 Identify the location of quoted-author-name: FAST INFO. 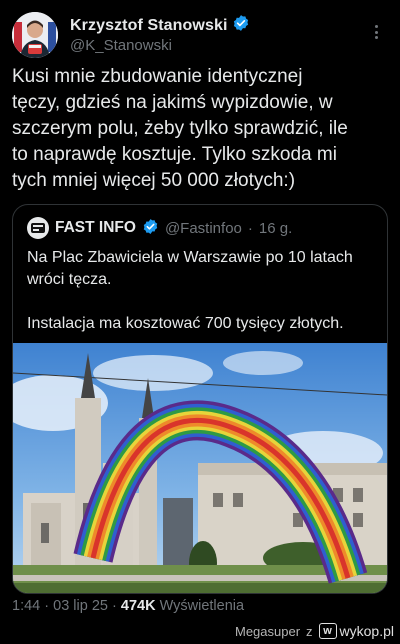
(95, 228).